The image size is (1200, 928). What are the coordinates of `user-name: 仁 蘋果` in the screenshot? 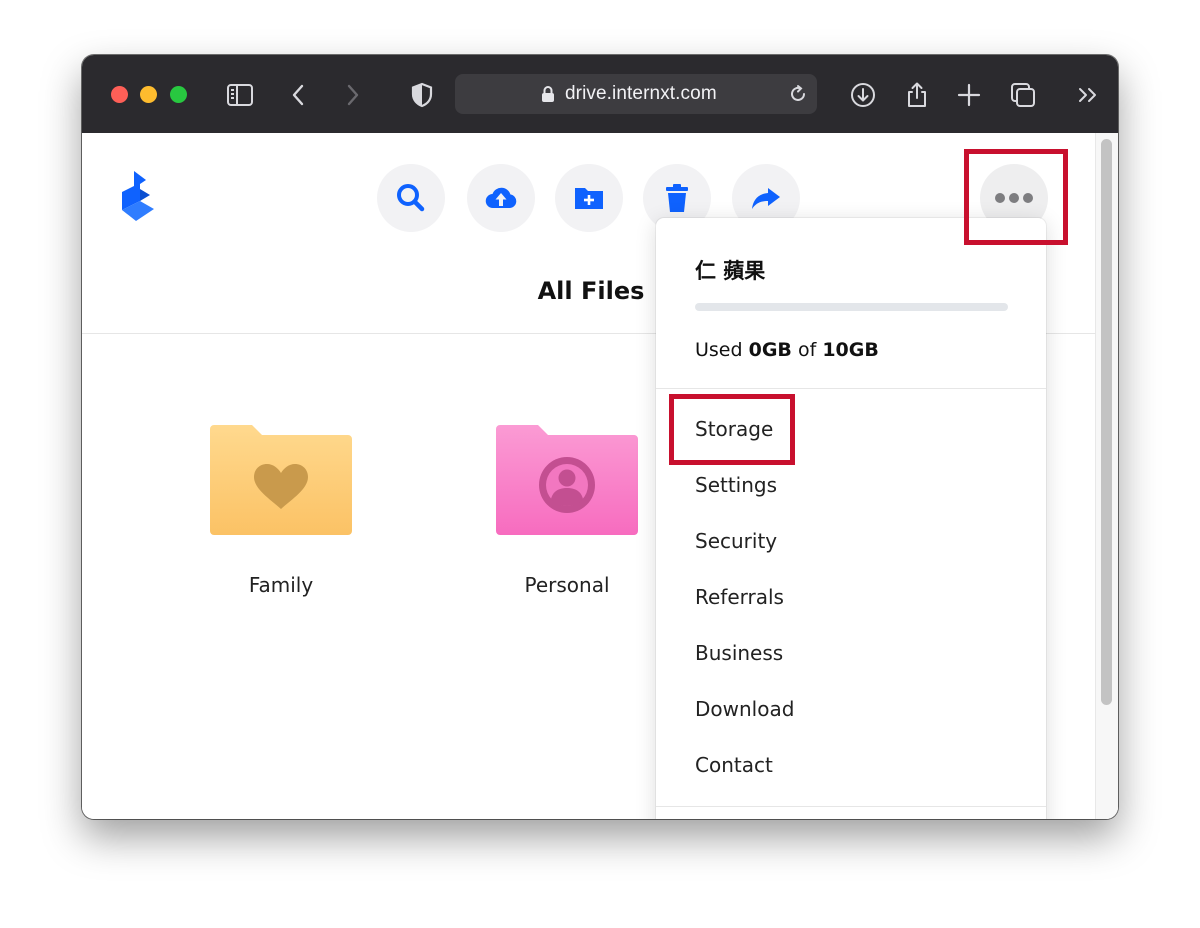 It's located at (730, 271).